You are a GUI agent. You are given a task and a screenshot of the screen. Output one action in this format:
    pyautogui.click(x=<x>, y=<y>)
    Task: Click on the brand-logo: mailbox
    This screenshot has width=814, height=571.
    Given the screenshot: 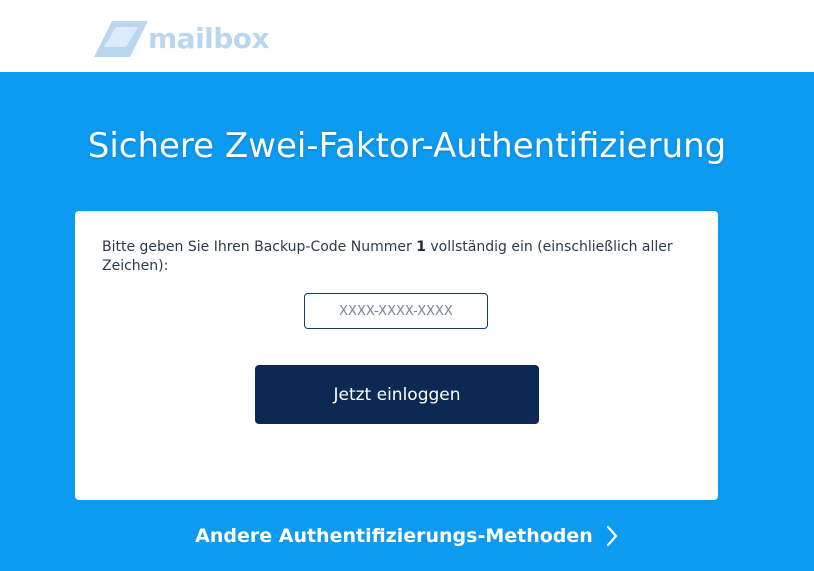 What is the action you would take?
    pyautogui.click(x=181, y=38)
    